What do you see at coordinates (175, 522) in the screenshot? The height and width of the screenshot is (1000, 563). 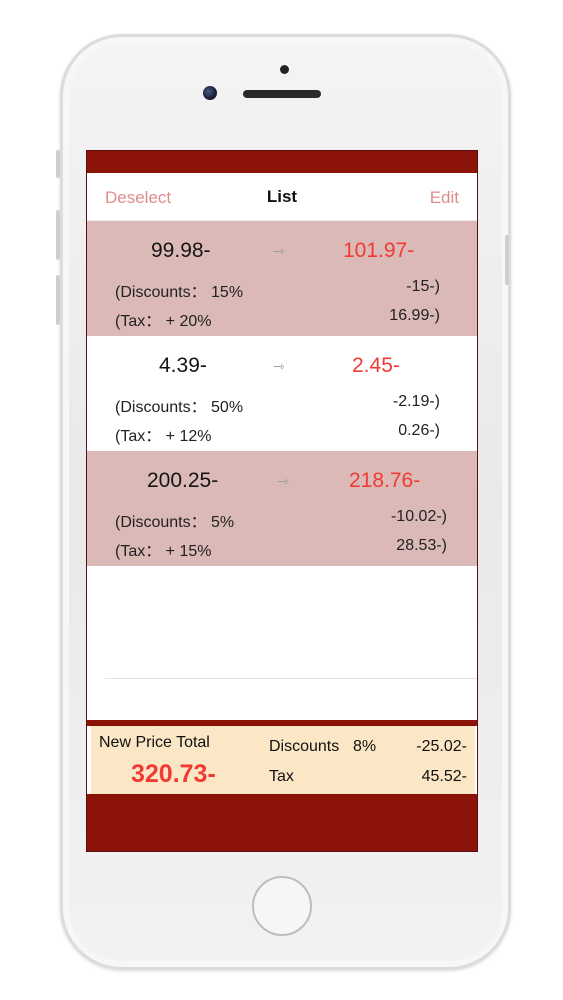 I see `discount-label: (Discounts： 5%` at bounding box center [175, 522].